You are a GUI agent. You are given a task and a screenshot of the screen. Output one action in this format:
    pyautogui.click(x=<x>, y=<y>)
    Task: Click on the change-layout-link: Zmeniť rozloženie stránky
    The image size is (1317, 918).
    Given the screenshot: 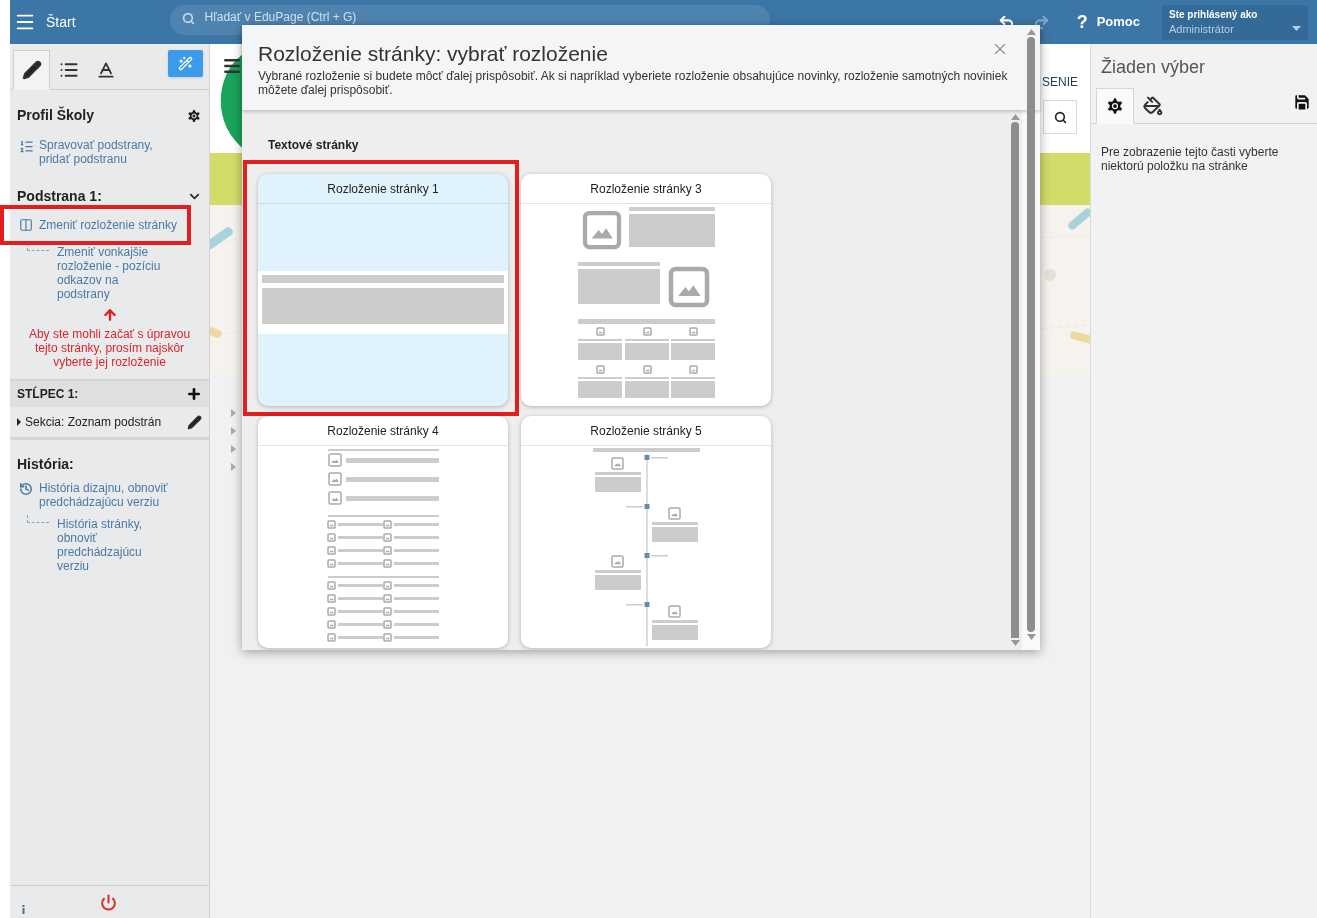 What is the action you would take?
    pyautogui.click(x=98, y=225)
    